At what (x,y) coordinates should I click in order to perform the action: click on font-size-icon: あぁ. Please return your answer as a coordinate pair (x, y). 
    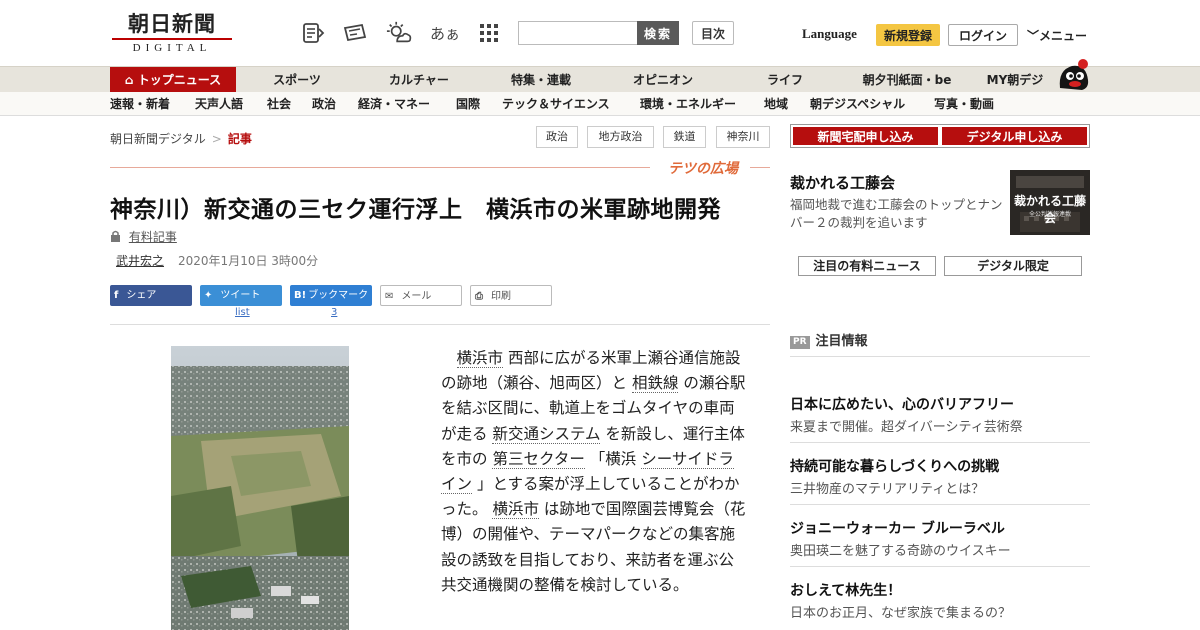
    Looking at the image, I should click on (445, 33).